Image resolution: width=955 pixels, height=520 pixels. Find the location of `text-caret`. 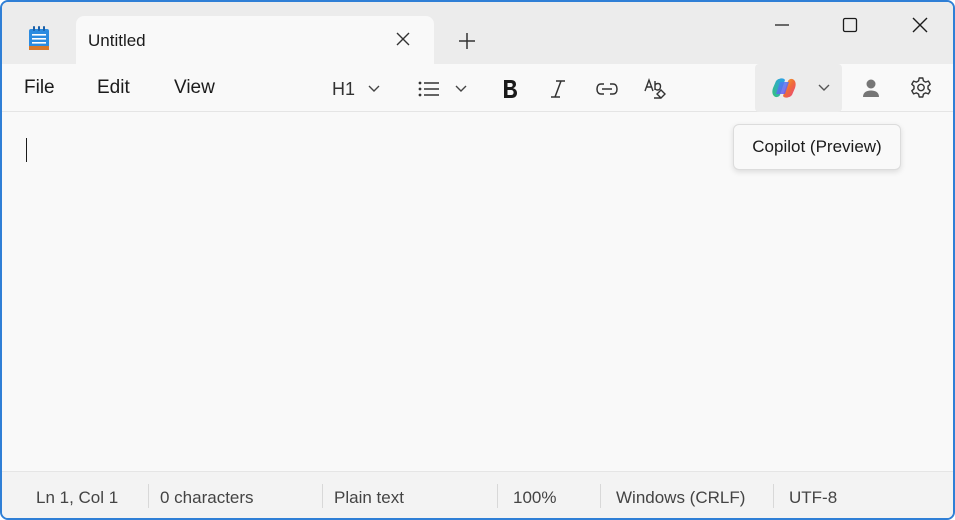

text-caret is located at coordinates (26, 150).